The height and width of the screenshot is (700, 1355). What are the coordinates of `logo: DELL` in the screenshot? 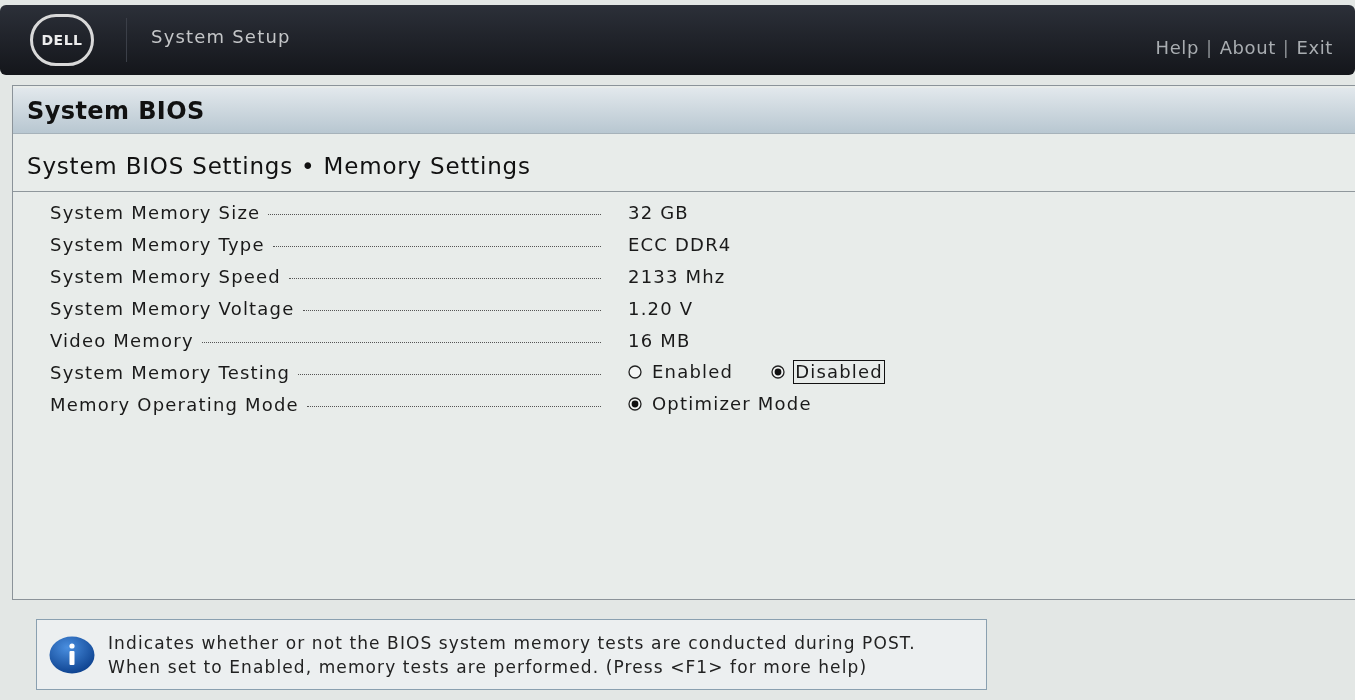 It's located at (62, 40).